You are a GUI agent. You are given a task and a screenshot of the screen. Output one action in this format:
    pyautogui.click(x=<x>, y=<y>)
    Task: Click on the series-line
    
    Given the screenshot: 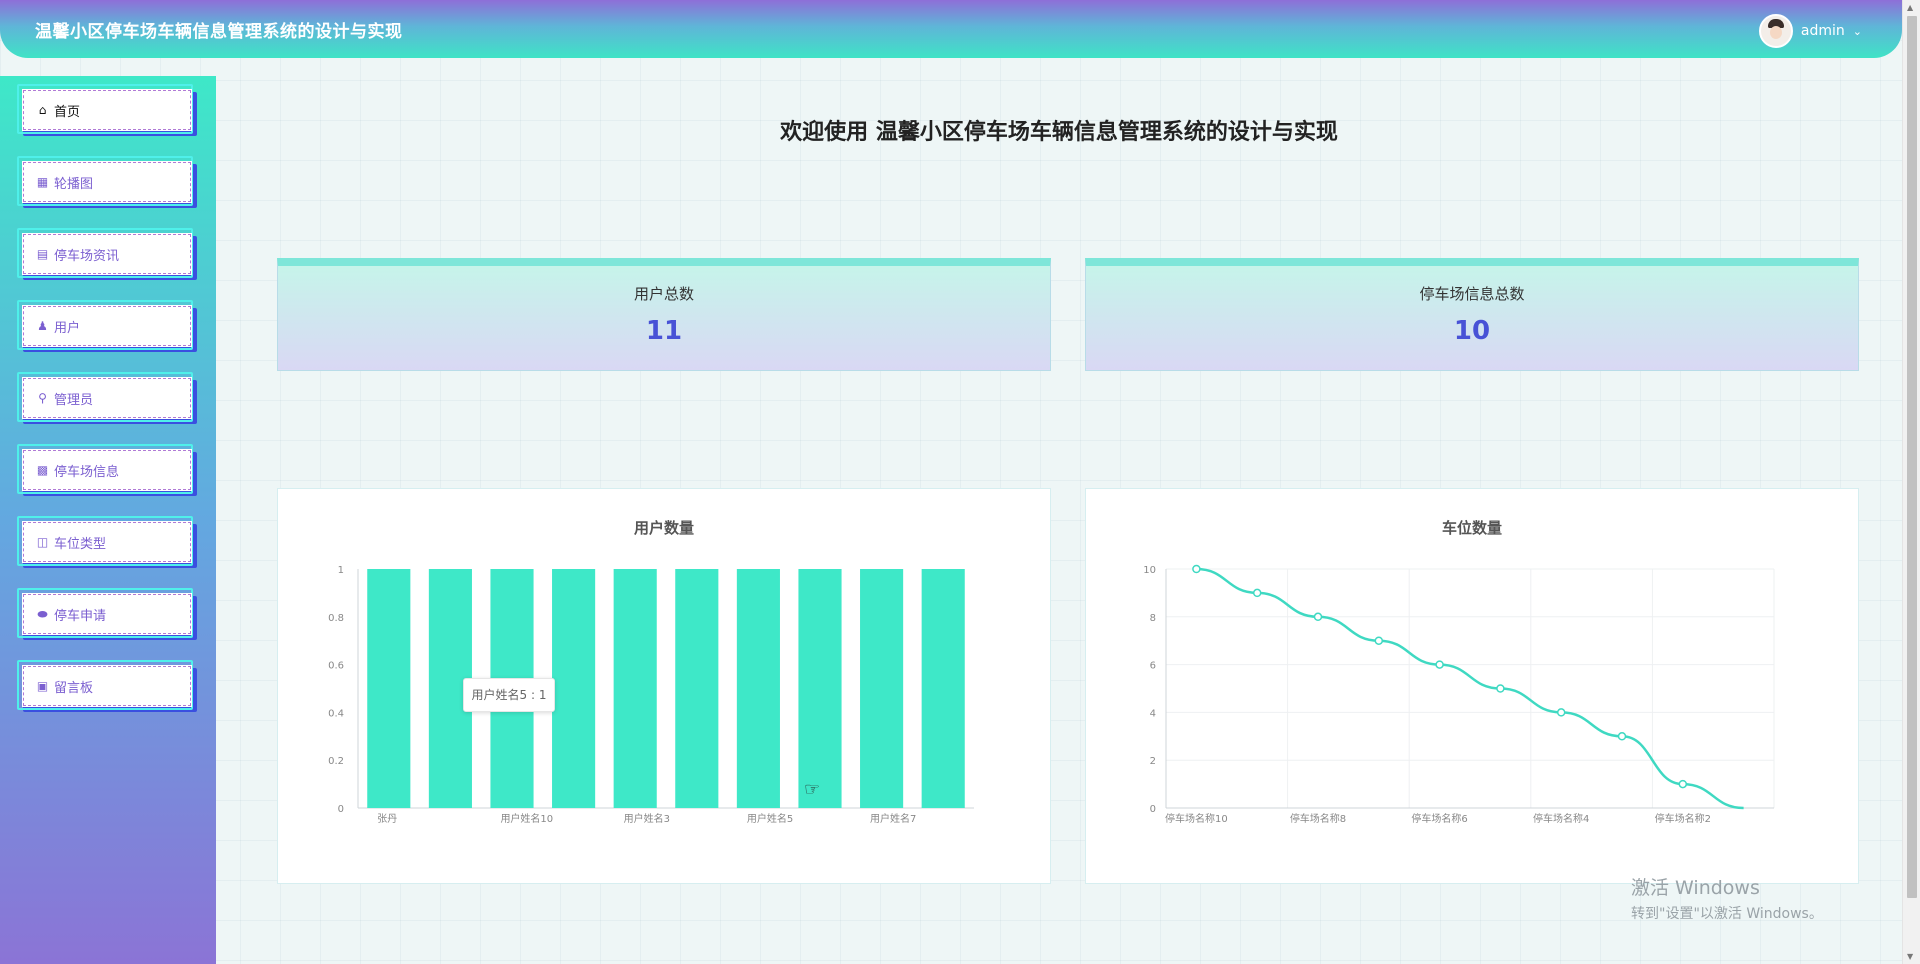 What is the action you would take?
    pyautogui.click(x=1470, y=688)
    